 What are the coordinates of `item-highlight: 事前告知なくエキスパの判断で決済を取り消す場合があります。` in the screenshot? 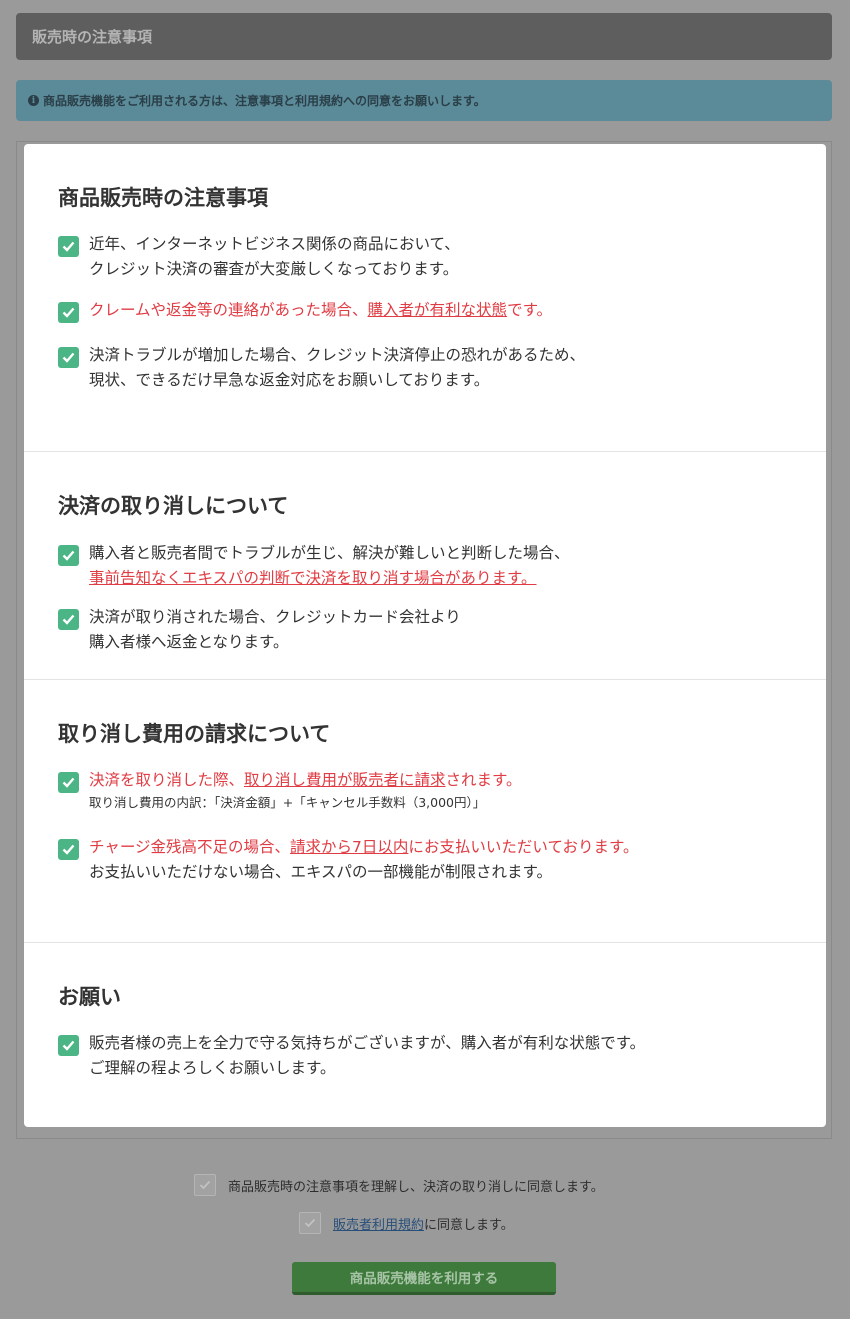 It's located at (313, 578).